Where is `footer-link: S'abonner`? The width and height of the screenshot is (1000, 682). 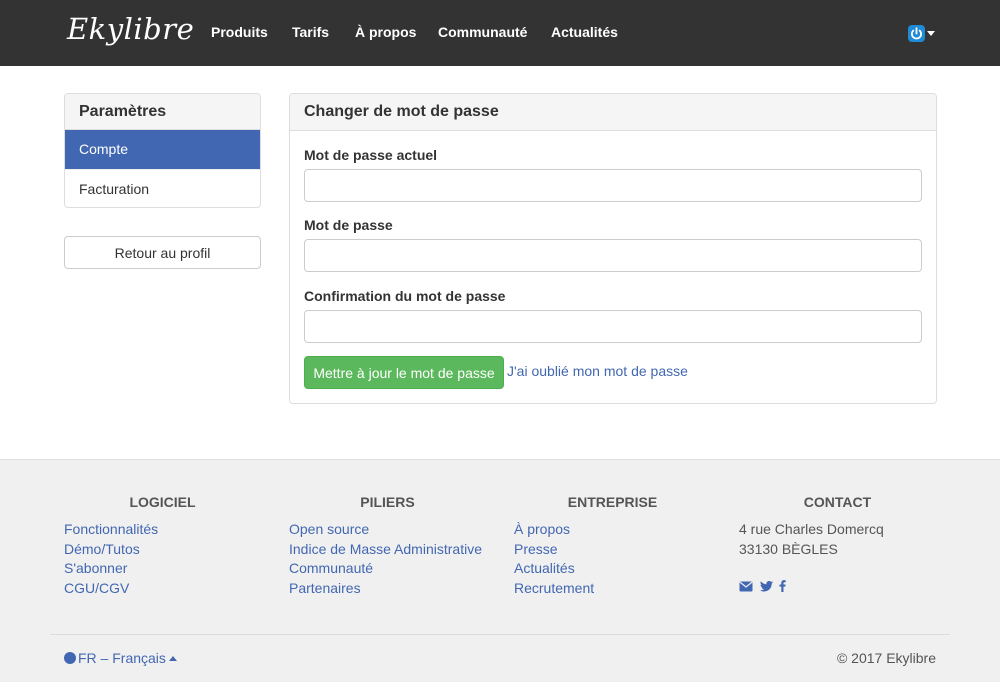
footer-link: S'abonner is located at coordinates (162, 569).